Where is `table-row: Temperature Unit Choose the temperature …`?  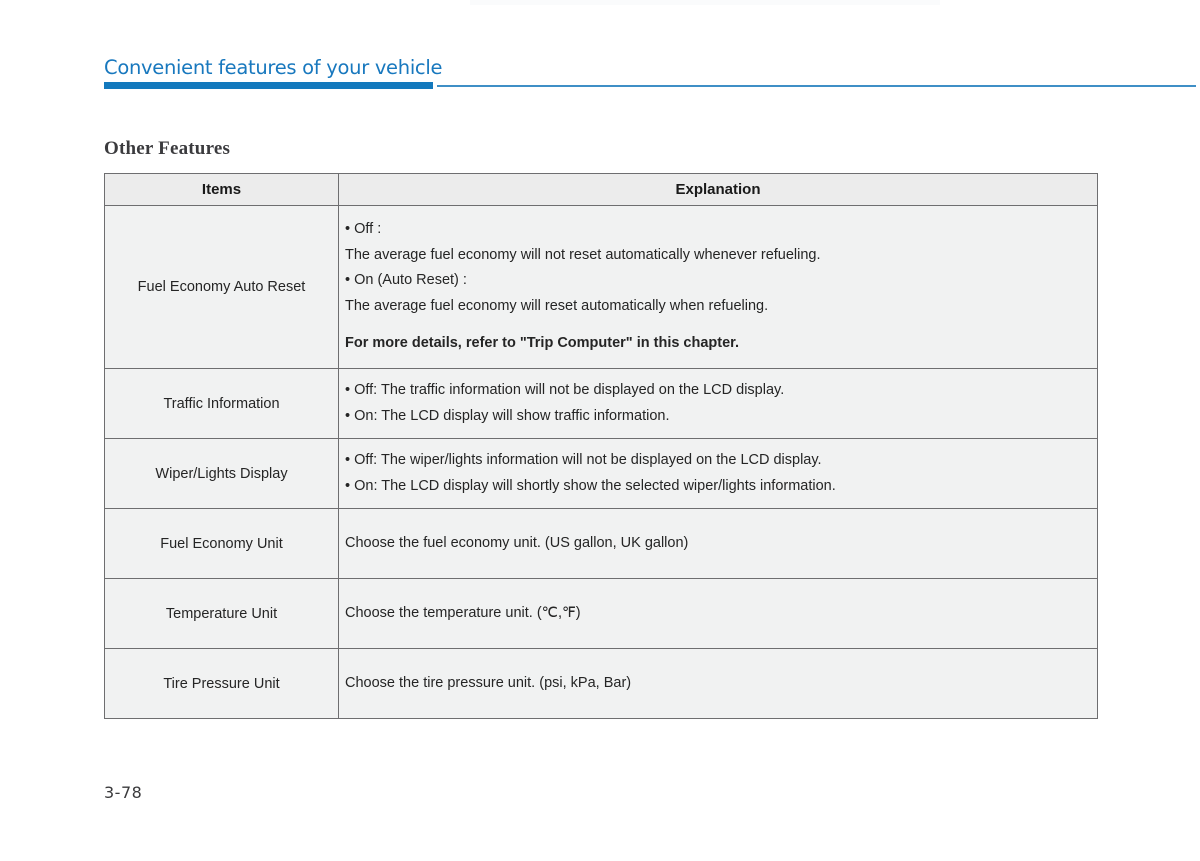
table-row: Temperature Unit Choose the temperature … is located at coordinates (601, 613).